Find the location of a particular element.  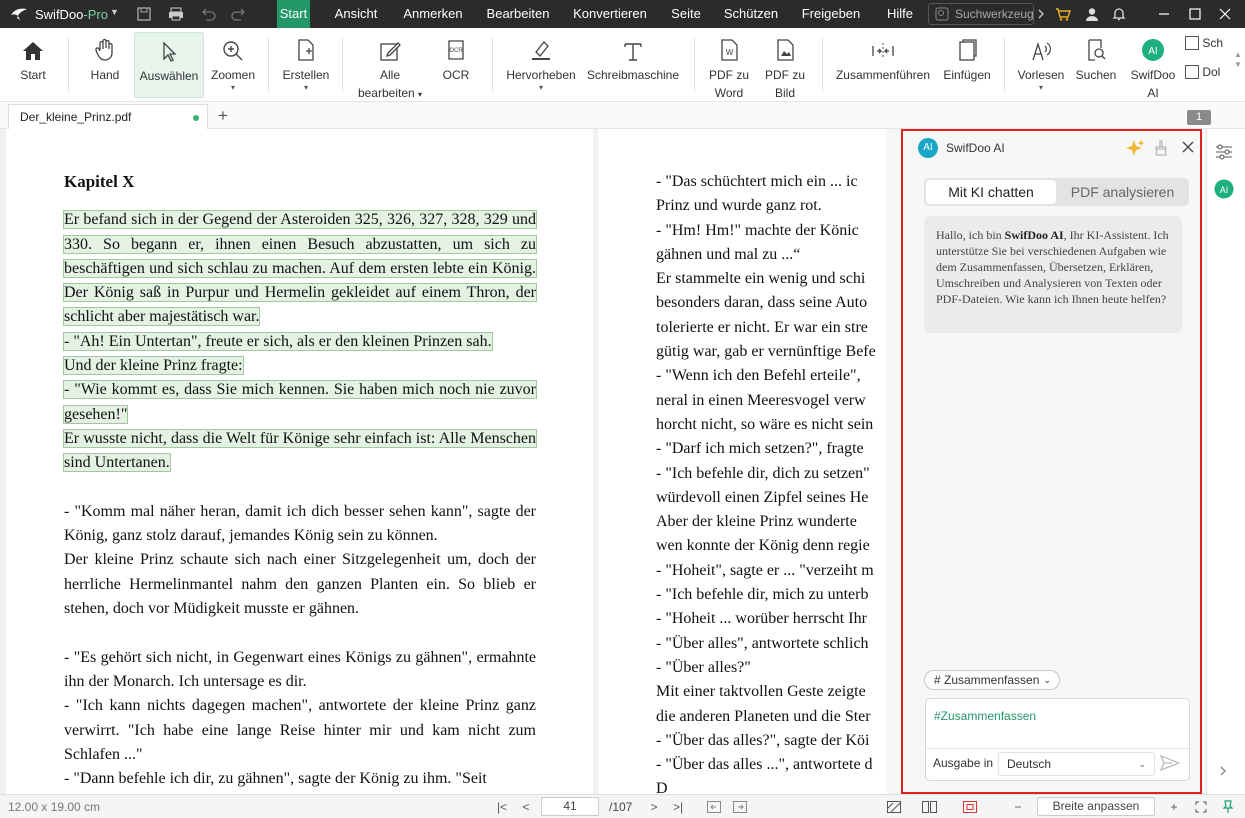

zoom-dropdown-icon: ▾ is located at coordinates (233, 88).